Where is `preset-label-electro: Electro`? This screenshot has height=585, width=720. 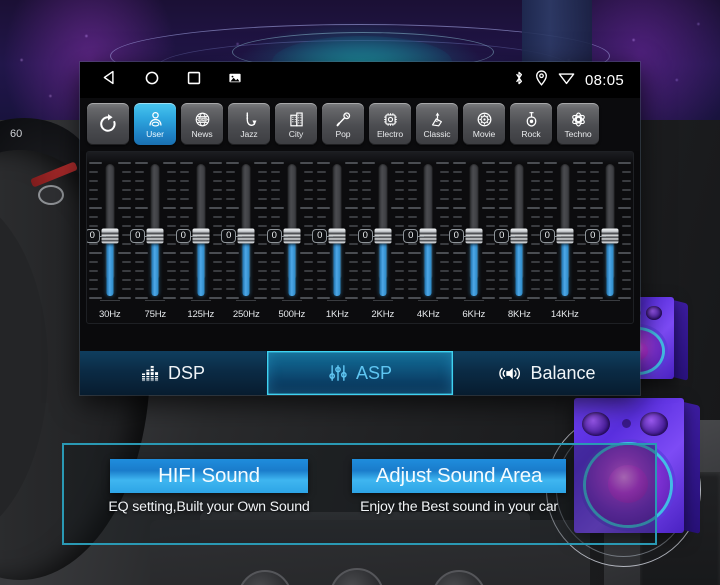
preset-label-electro: Electro is located at coordinates (390, 133).